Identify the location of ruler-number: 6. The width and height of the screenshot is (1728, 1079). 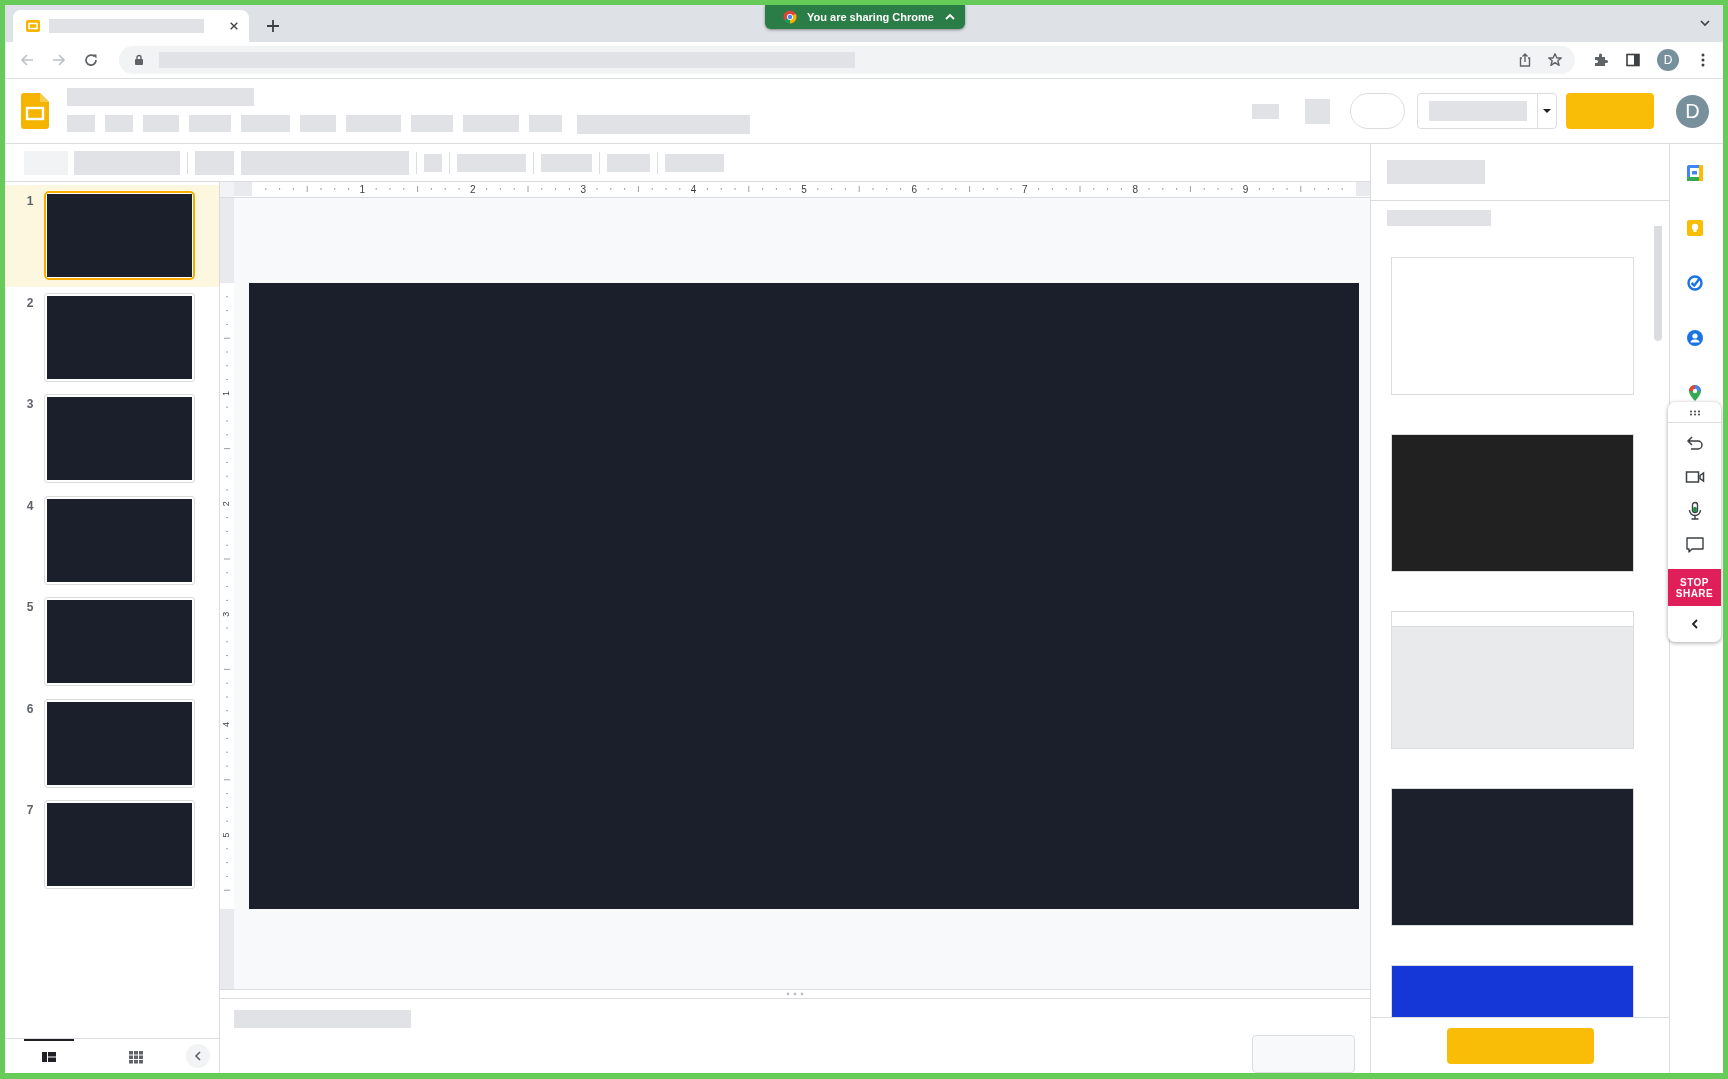
(914, 189).